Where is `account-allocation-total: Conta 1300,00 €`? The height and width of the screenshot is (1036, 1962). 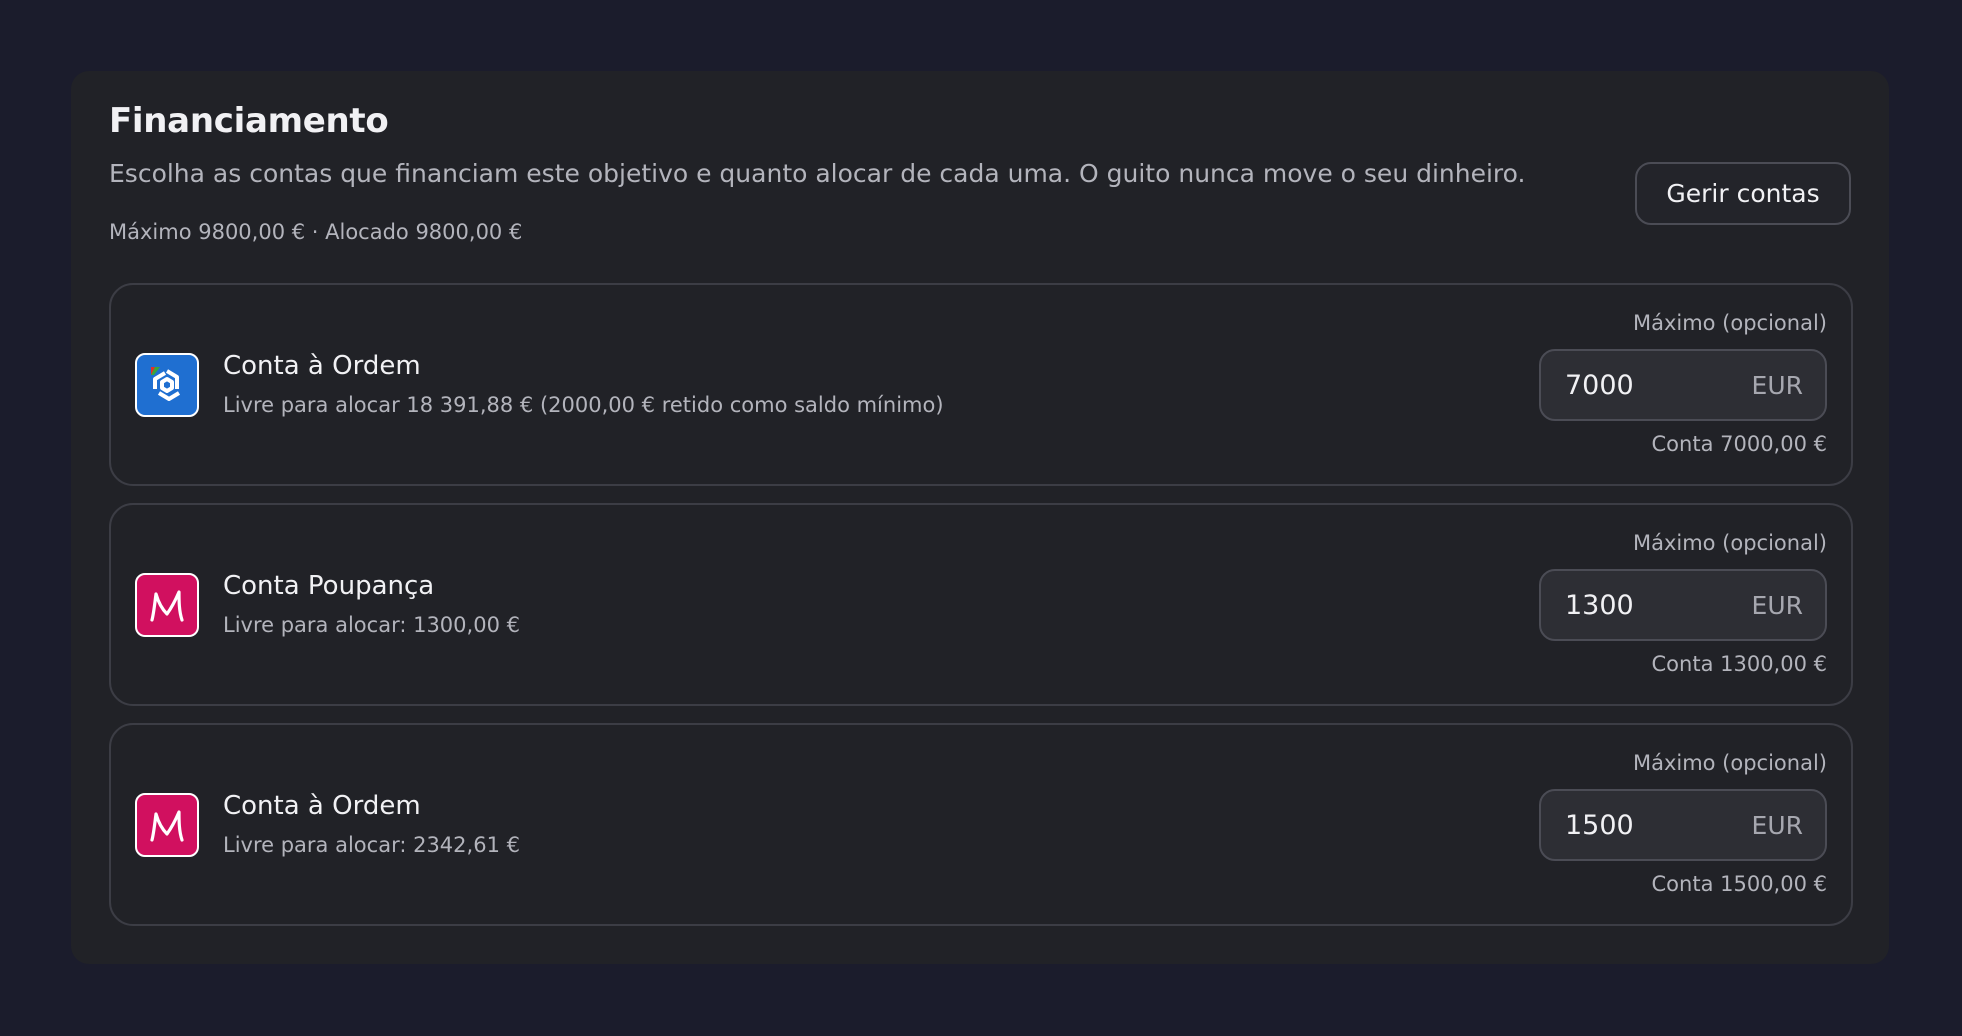
account-allocation-total: Conta 1300,00 € is located at coordinates (1739, 664).